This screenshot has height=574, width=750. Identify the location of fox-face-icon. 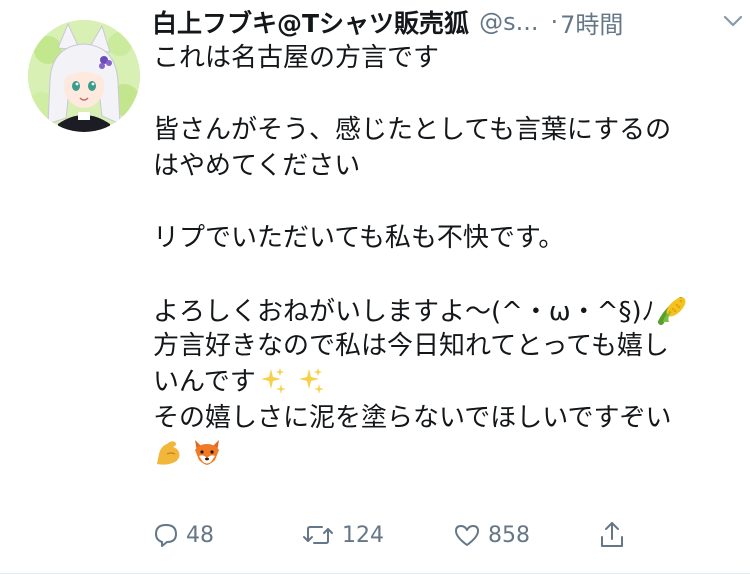
(207, 452).